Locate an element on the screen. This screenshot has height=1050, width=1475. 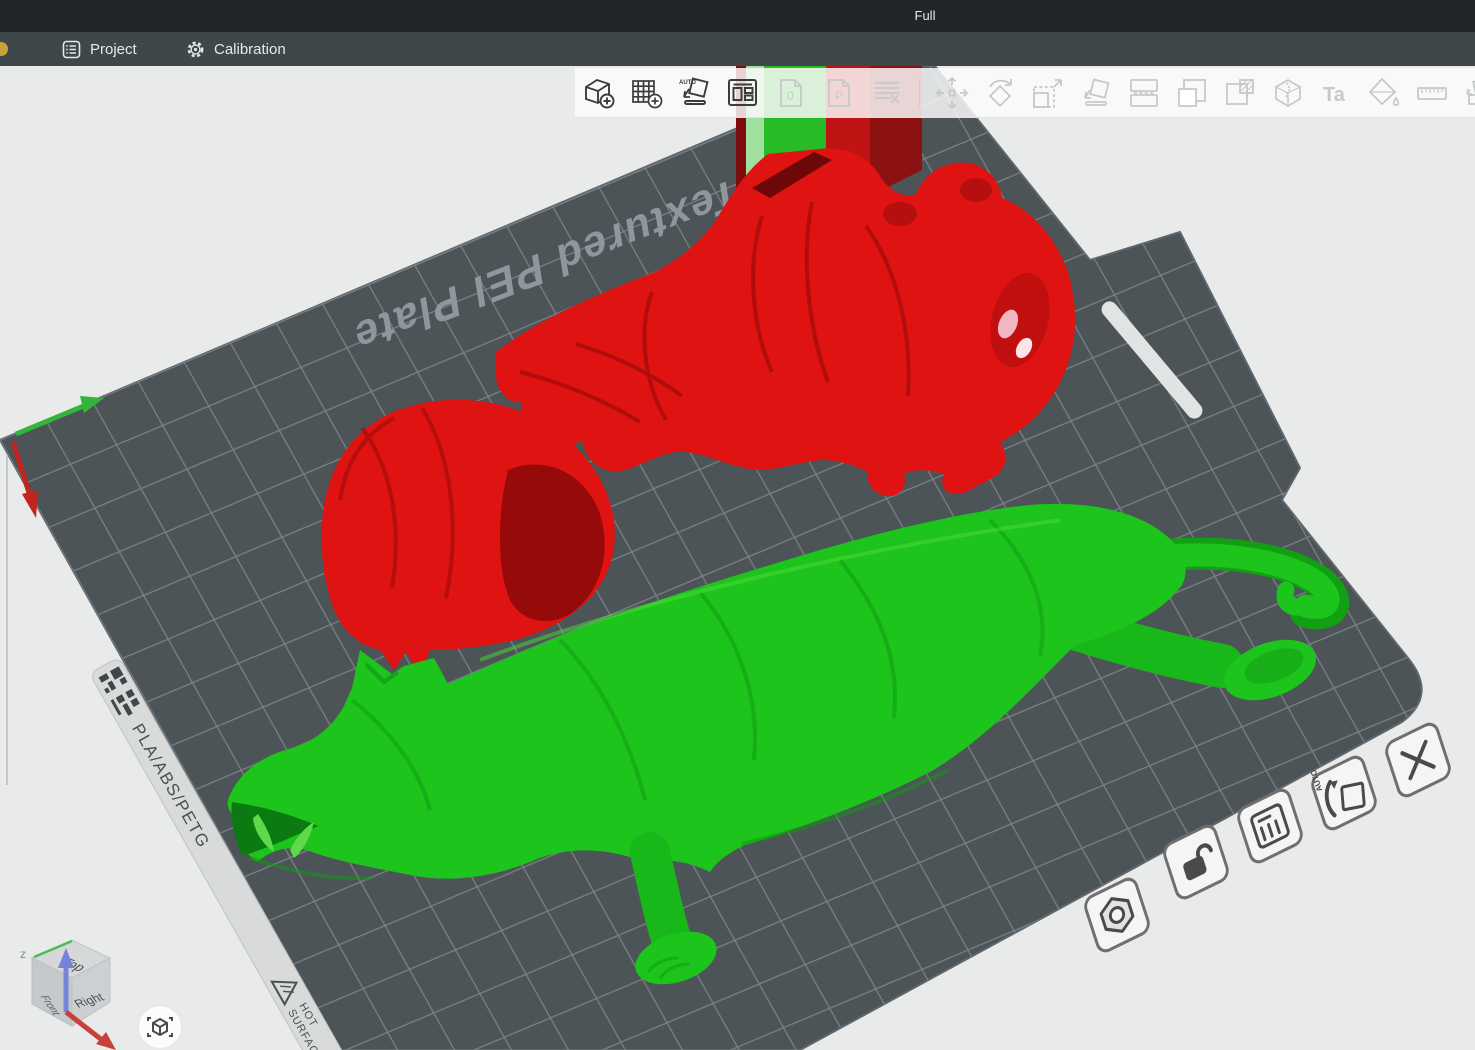
rotate-icon is located at coordinates (1000, 93).